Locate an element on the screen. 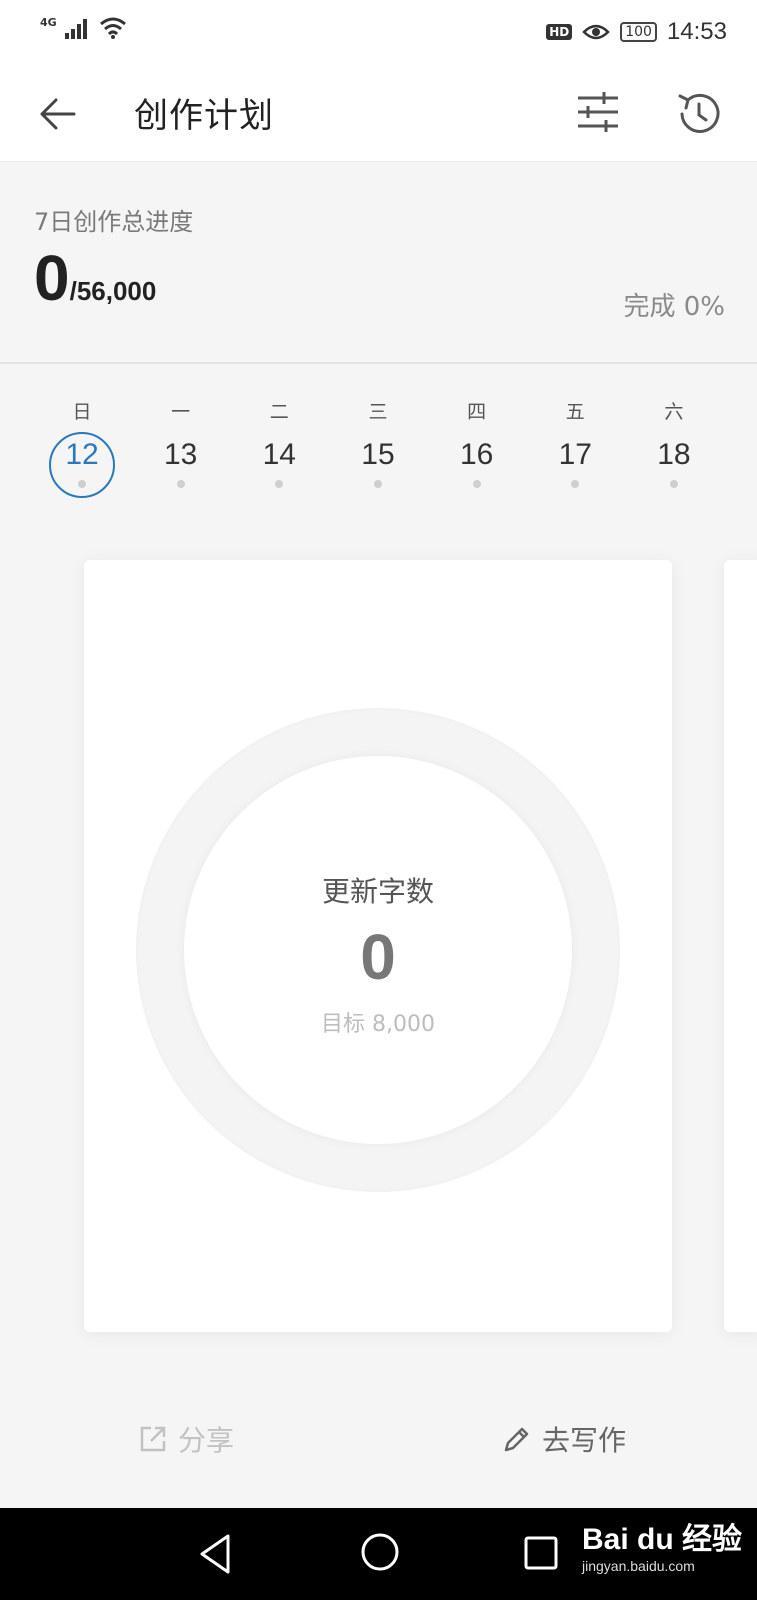 The width and height of the screenshot is (757, 1600). status-left: 4G is located at coordinates (83, 28).